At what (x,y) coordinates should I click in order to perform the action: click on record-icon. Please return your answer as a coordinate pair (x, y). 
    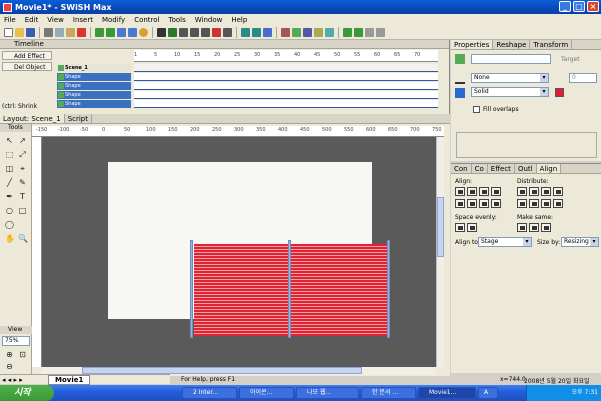
    Looking at the image, I should click on (216, 32).